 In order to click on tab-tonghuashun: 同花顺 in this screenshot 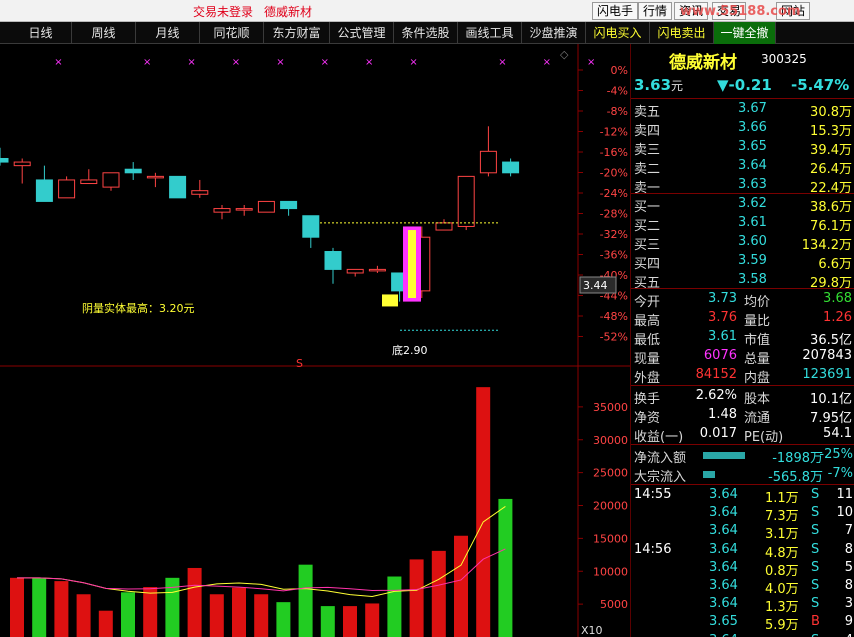, I will do `click(232, 33)`.